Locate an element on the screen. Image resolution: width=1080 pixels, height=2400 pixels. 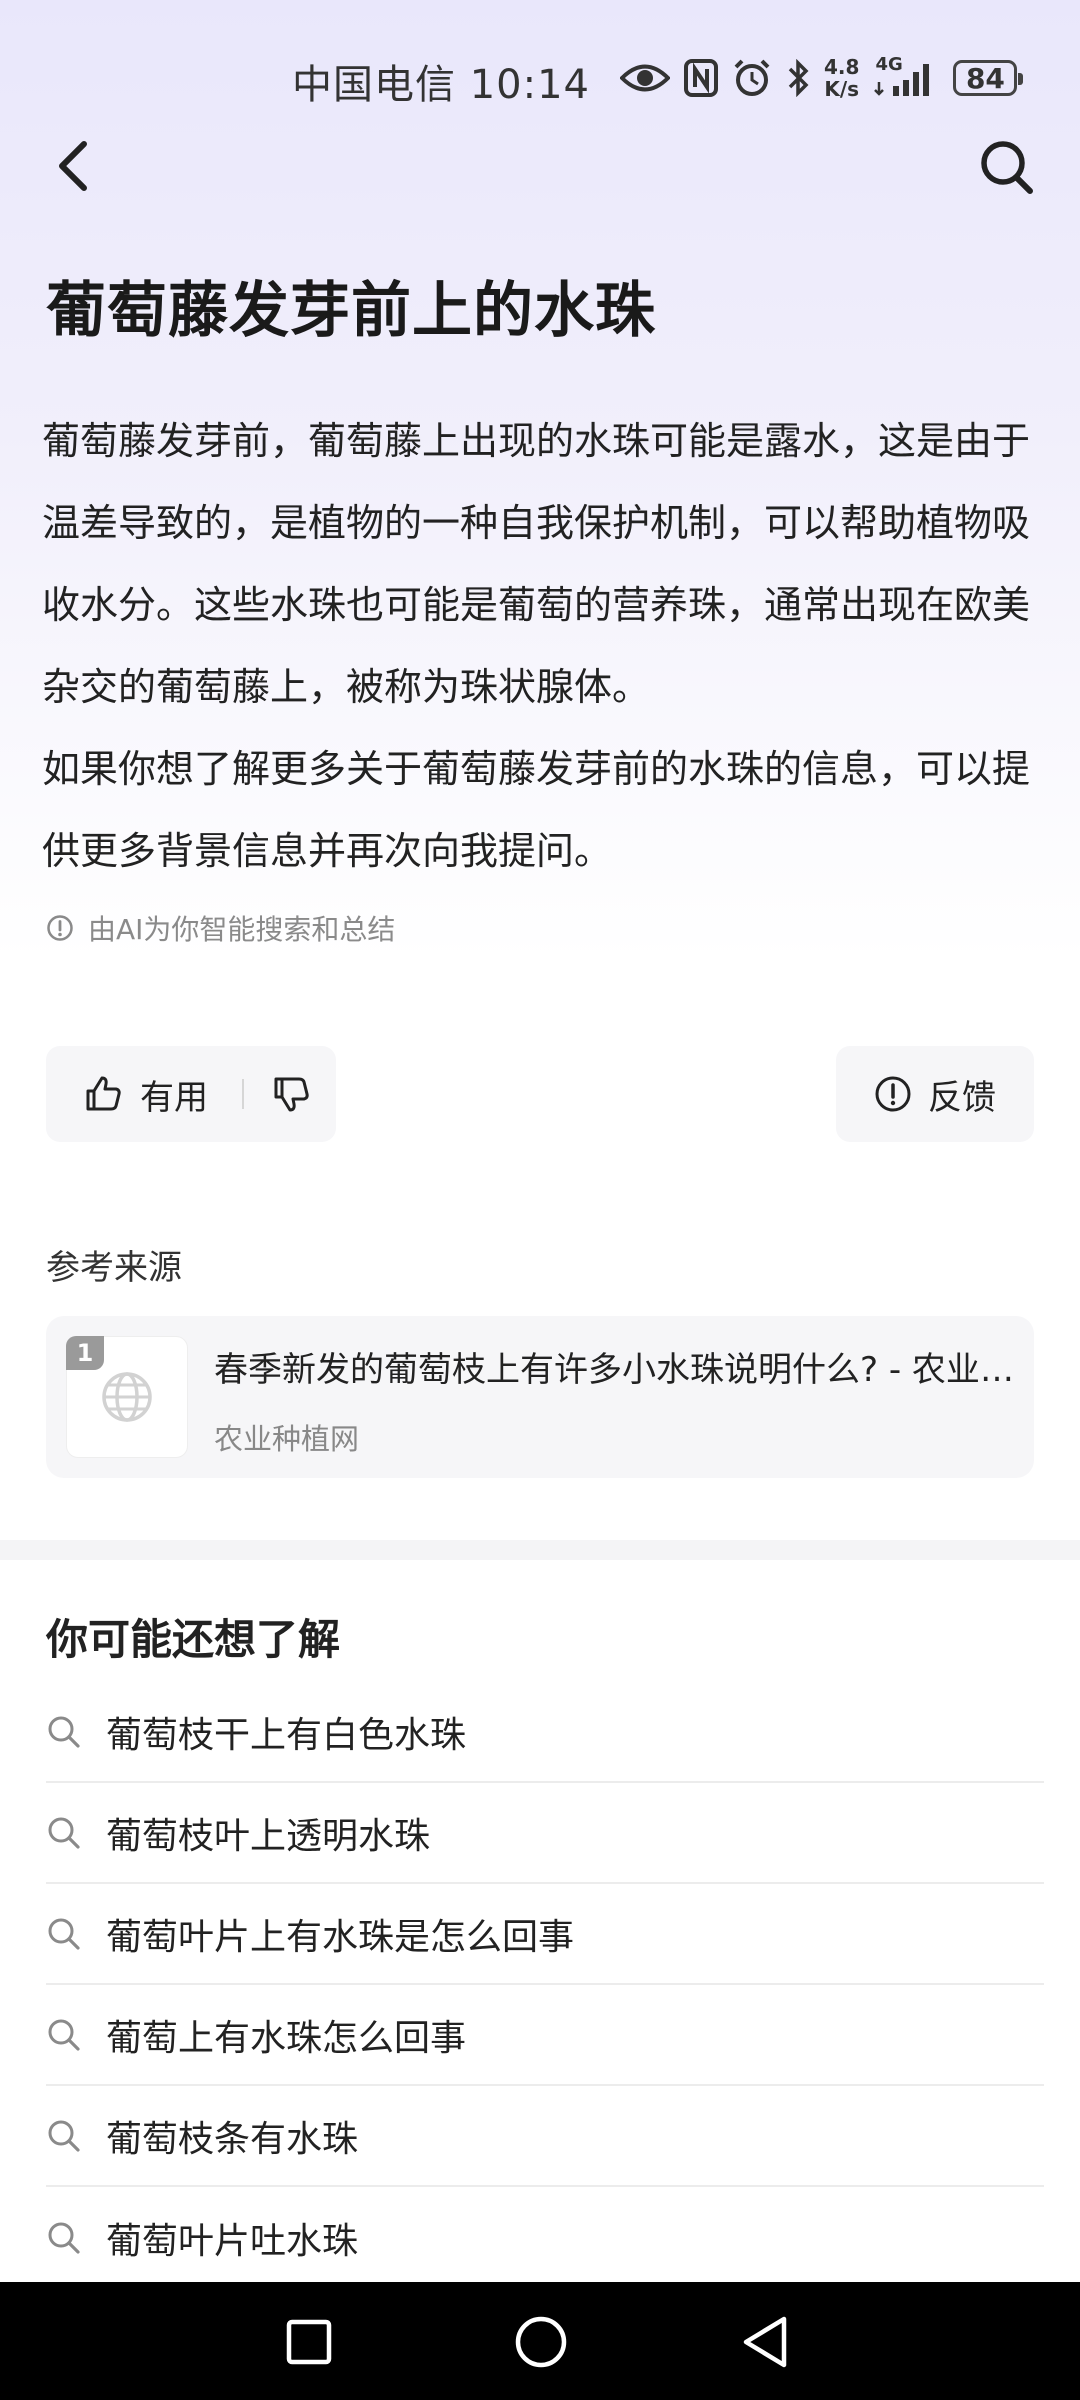
eye-icon is located at coordinates (645, 78).